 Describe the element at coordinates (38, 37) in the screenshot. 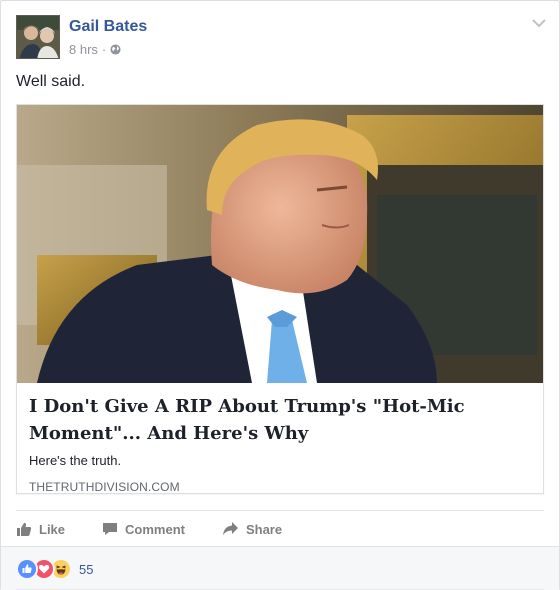

I see `author-avatar` at that location.